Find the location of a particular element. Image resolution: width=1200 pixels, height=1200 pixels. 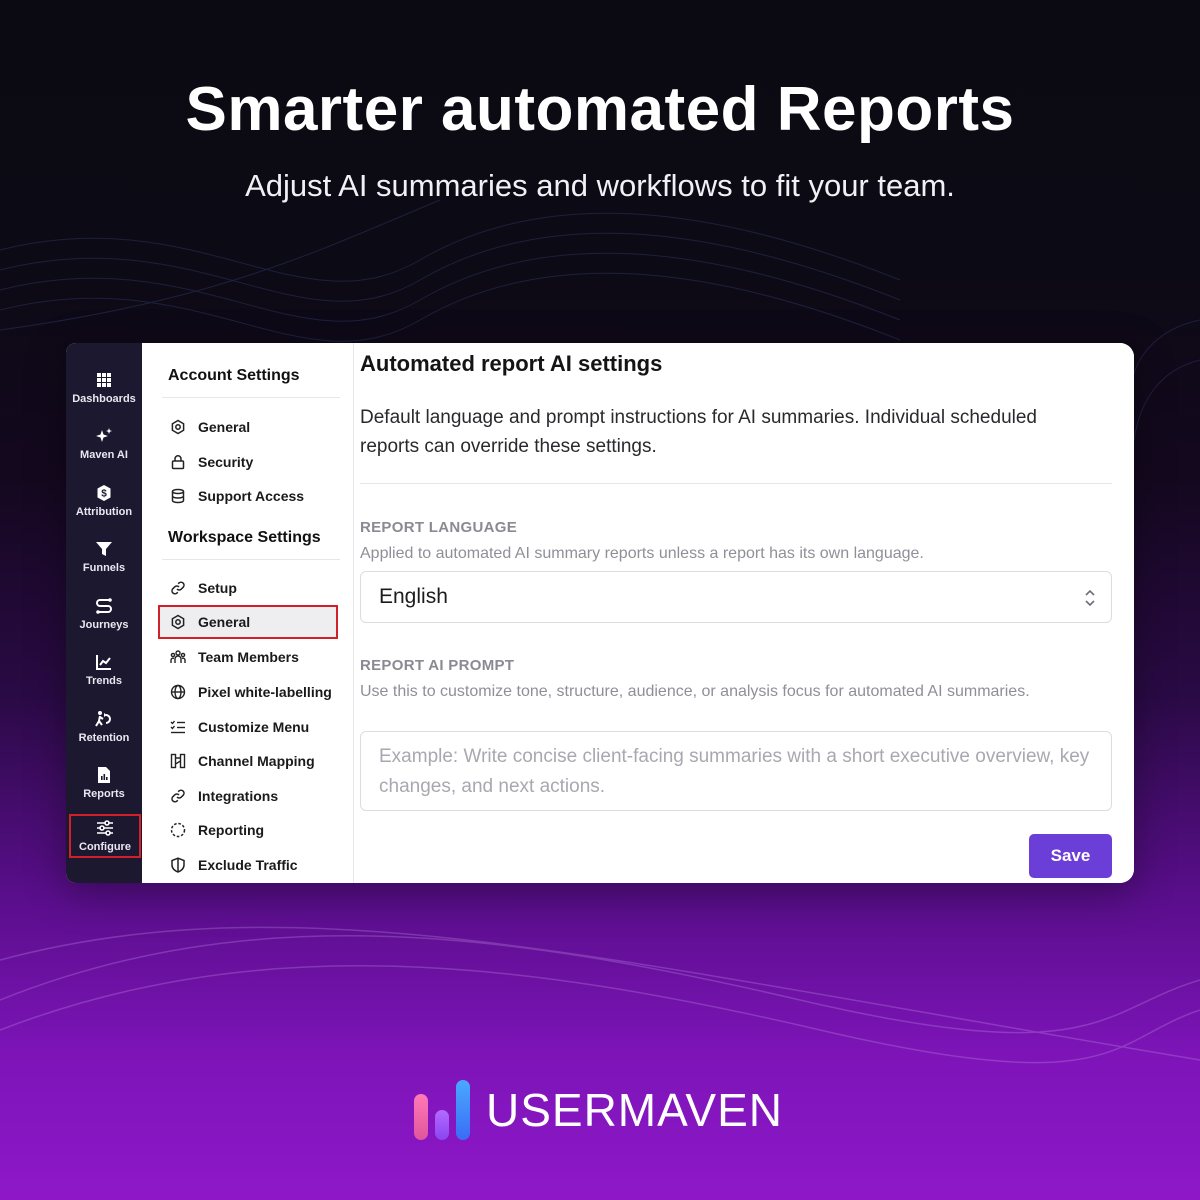

rail-label: Maven AI is located at coordinates (104, 455).